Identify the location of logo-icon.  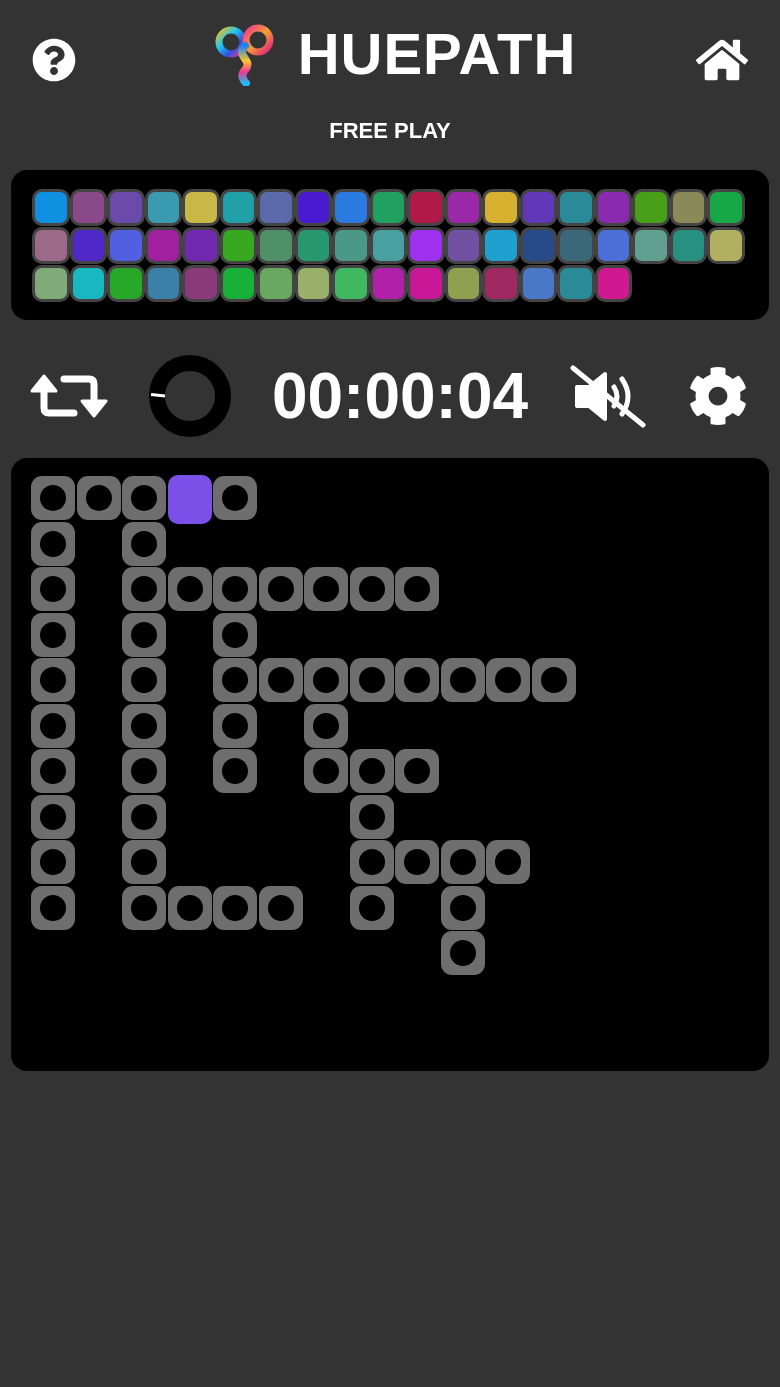
(244, 54).